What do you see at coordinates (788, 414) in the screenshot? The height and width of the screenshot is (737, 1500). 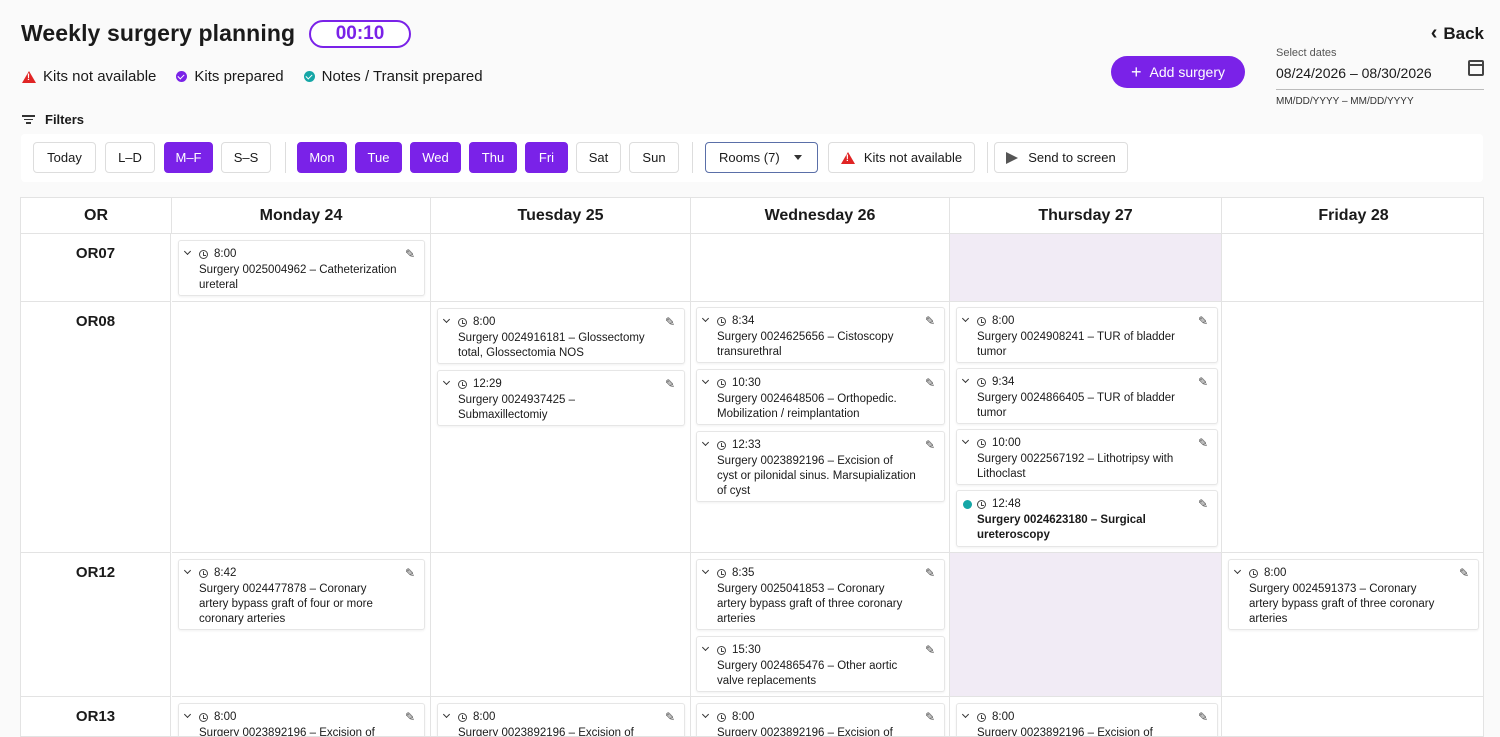 I see `surgery-description: Mobilization / reimplantation` at bounding box center [788, 414].